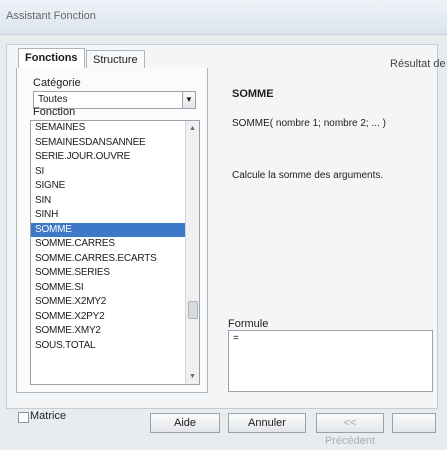  What do you see at coordinates (309, 123) in the screenshot?
I see `function-syntax: SOMME( nombre 1; nombre 2; ... )` at bounding box center [309, 123].